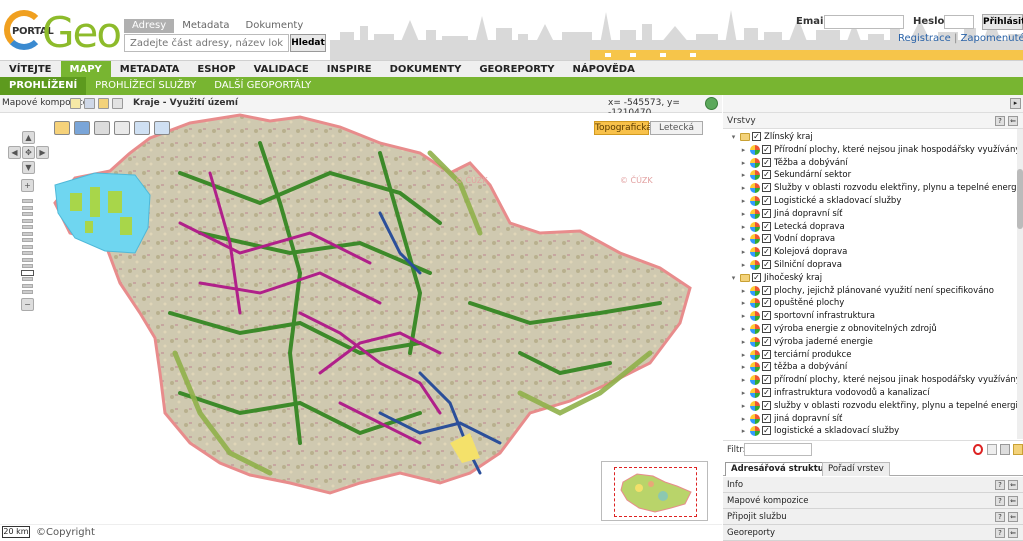 This screenshot has height=541, width=1023. Describe the element at coordinates (1018, 449) in the screenshot. I see `folder-icon` at that location.